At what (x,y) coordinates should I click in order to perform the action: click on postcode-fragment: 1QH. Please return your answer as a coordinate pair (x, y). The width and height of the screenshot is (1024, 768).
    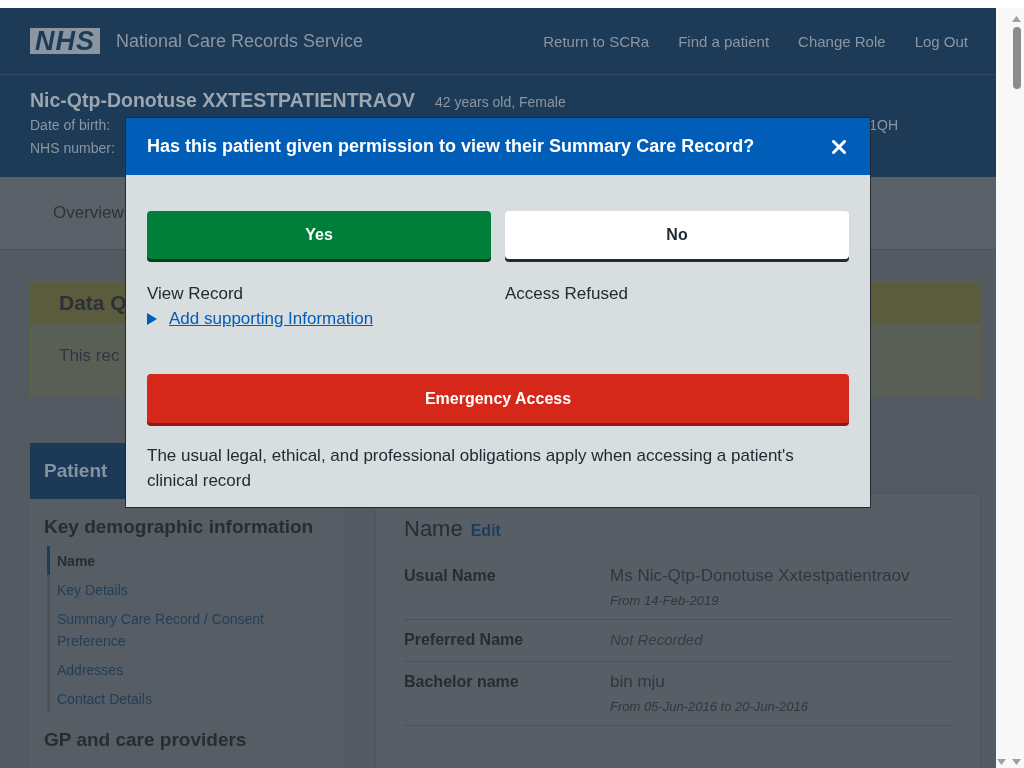
    Looking at the image, I should click on (883, 125).